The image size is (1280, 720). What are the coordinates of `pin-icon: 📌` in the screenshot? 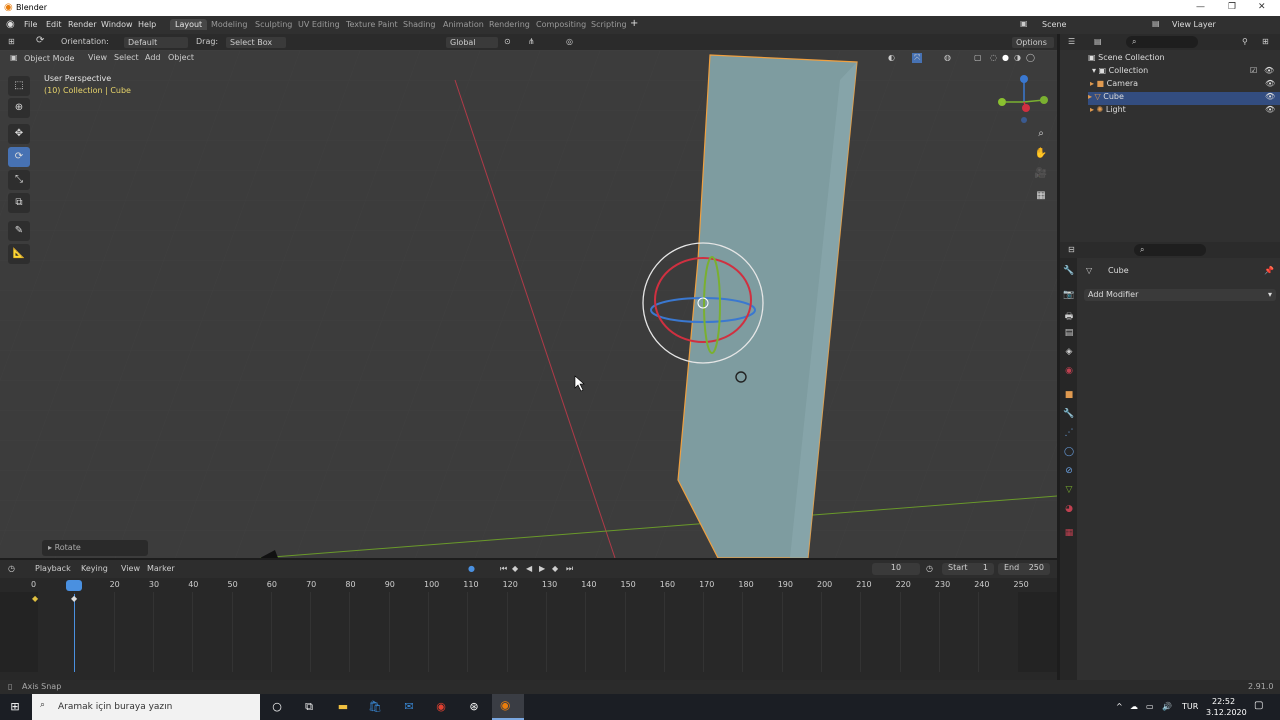 It's located at (1269, 270).